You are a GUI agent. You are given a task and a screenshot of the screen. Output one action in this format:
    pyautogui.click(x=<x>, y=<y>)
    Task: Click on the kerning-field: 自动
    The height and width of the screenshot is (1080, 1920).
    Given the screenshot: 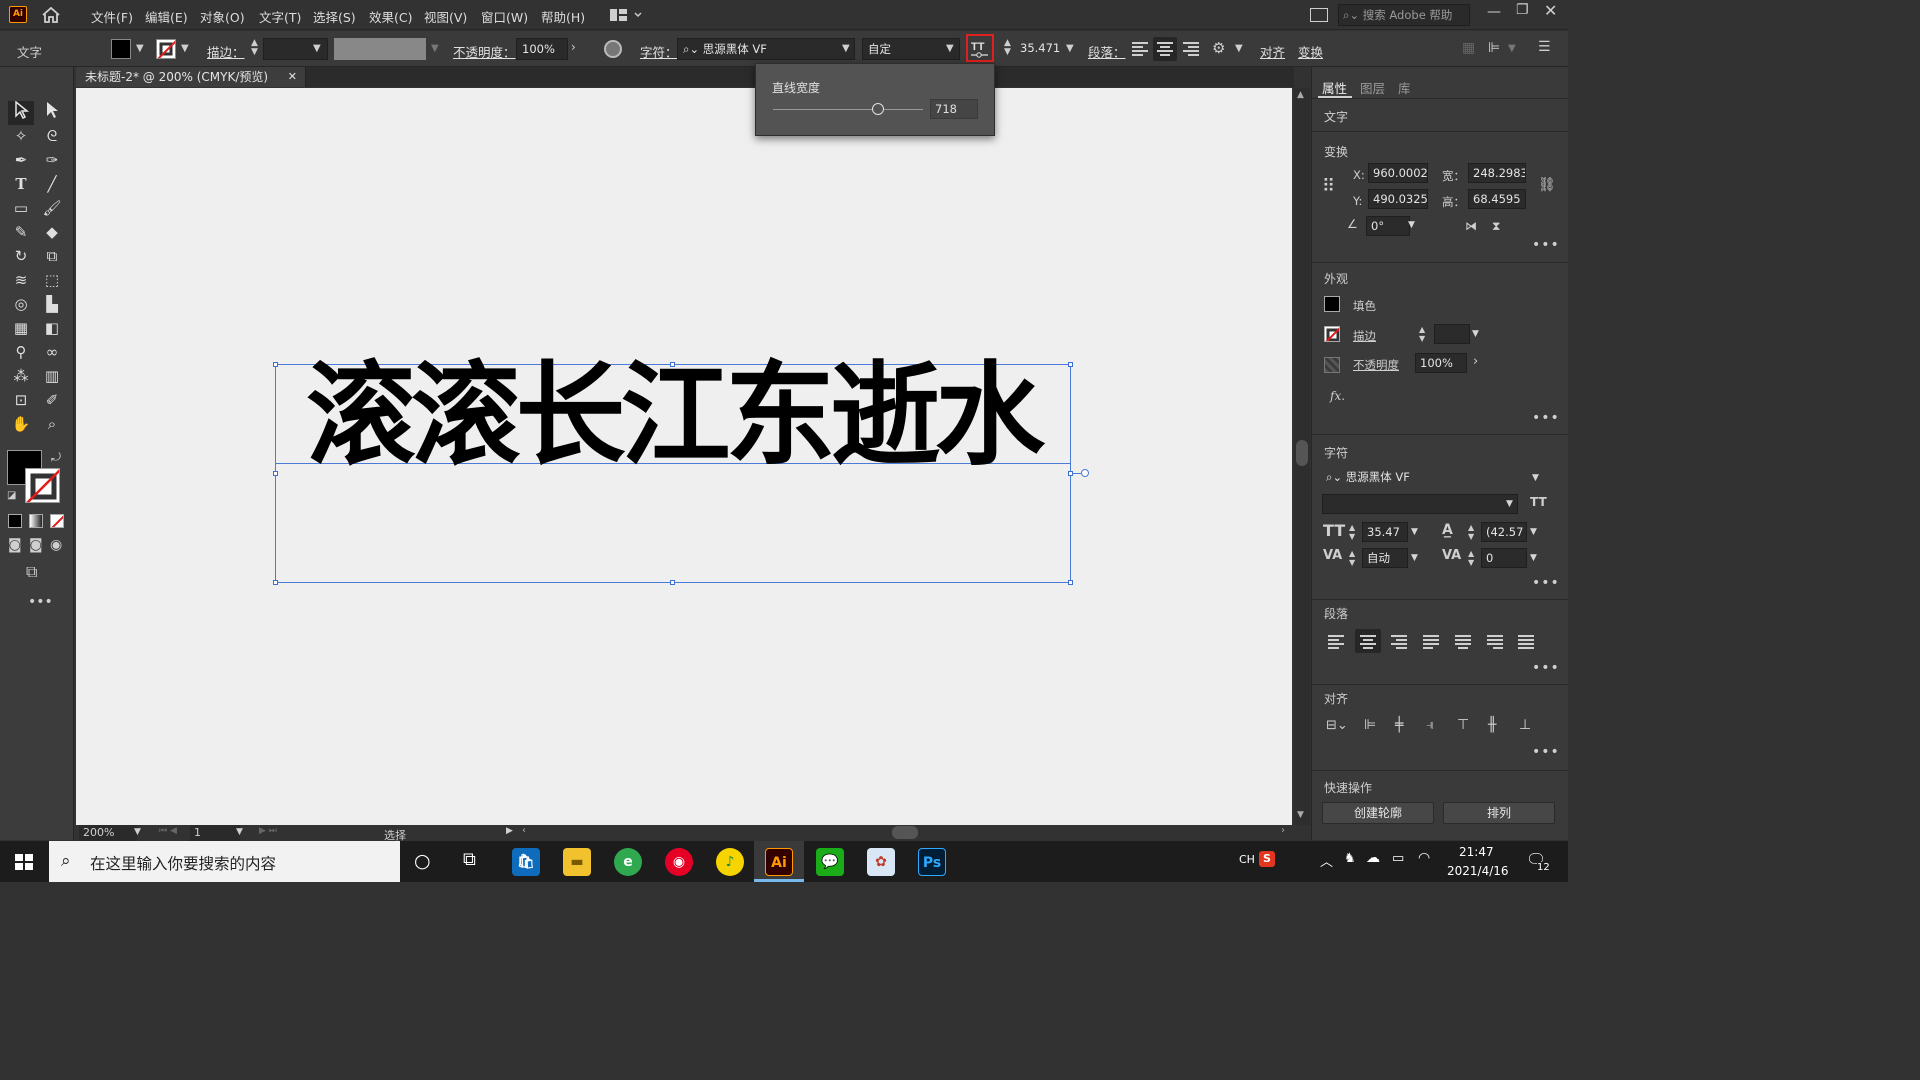 What is the action you would take?
    pyautogui.click(x=1385, y=558)
    